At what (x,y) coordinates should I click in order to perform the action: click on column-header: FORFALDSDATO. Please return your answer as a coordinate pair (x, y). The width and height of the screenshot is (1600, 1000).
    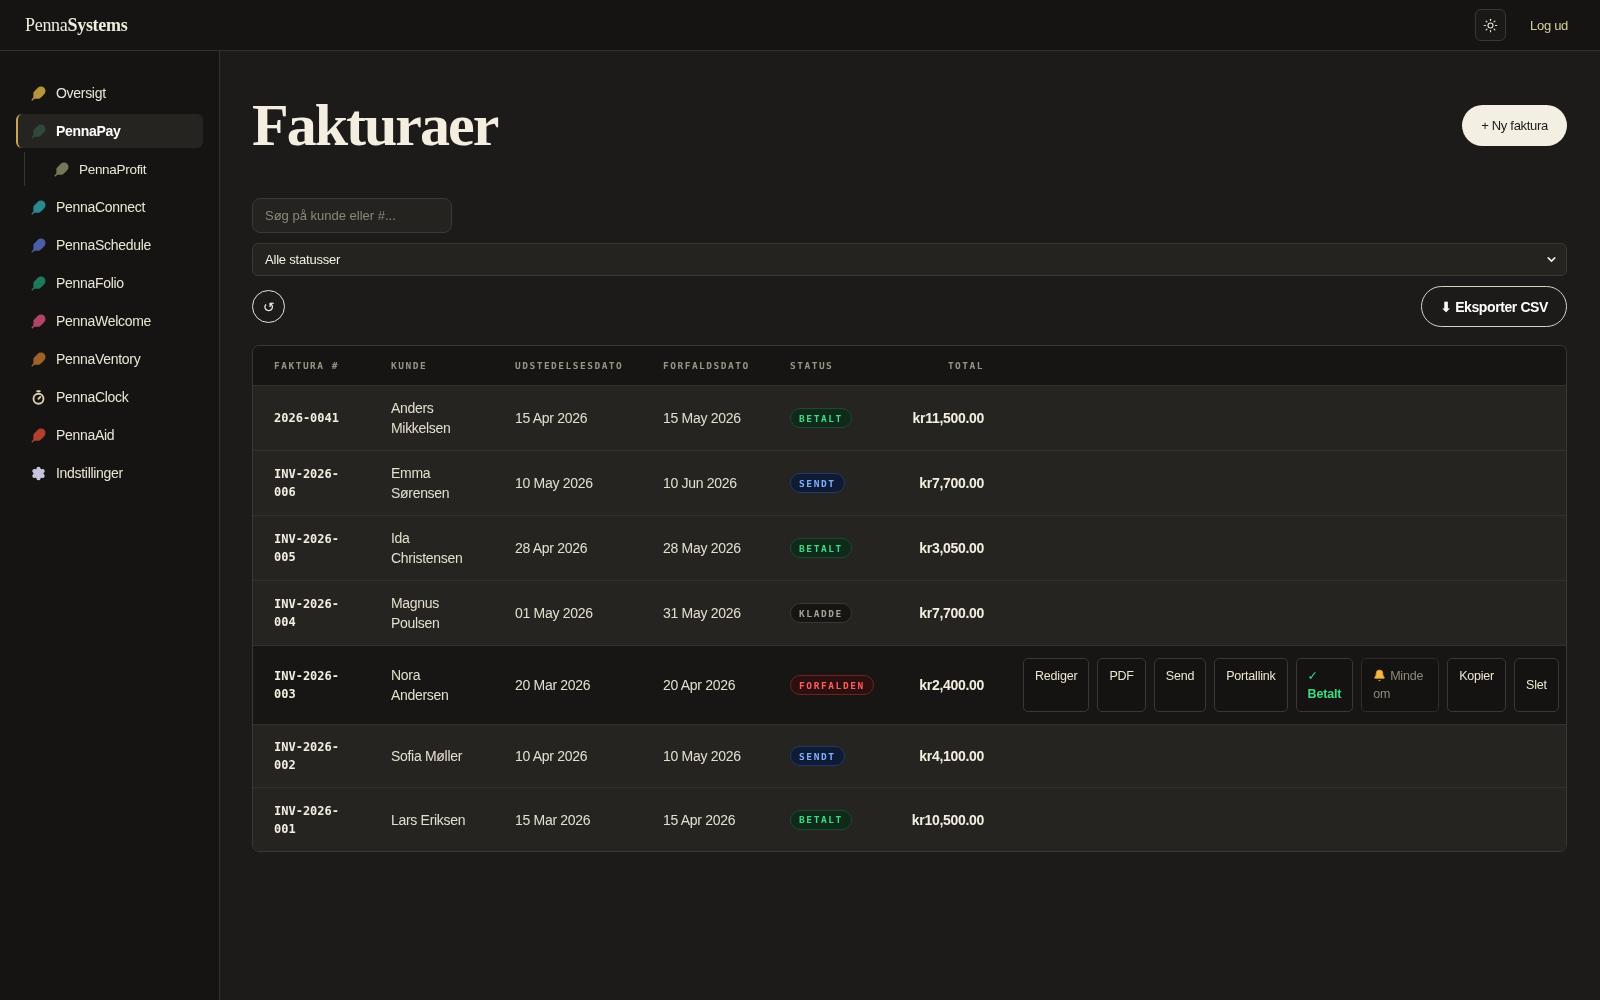
    Looking at the image, I should click on (706, 365).